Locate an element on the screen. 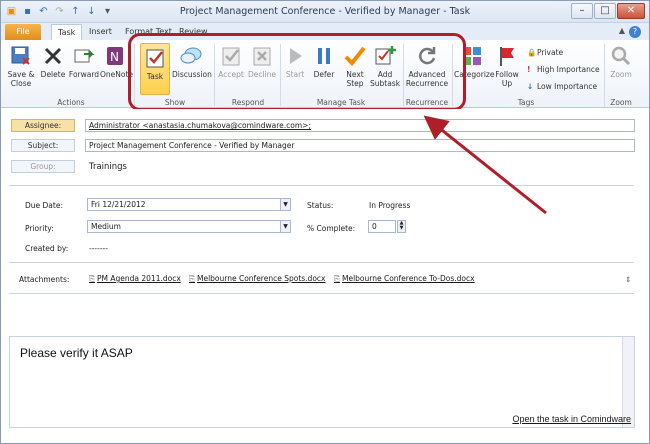 The image size is (650, 444). save-close-button: Save & Close is located at coordinates (21, 66).